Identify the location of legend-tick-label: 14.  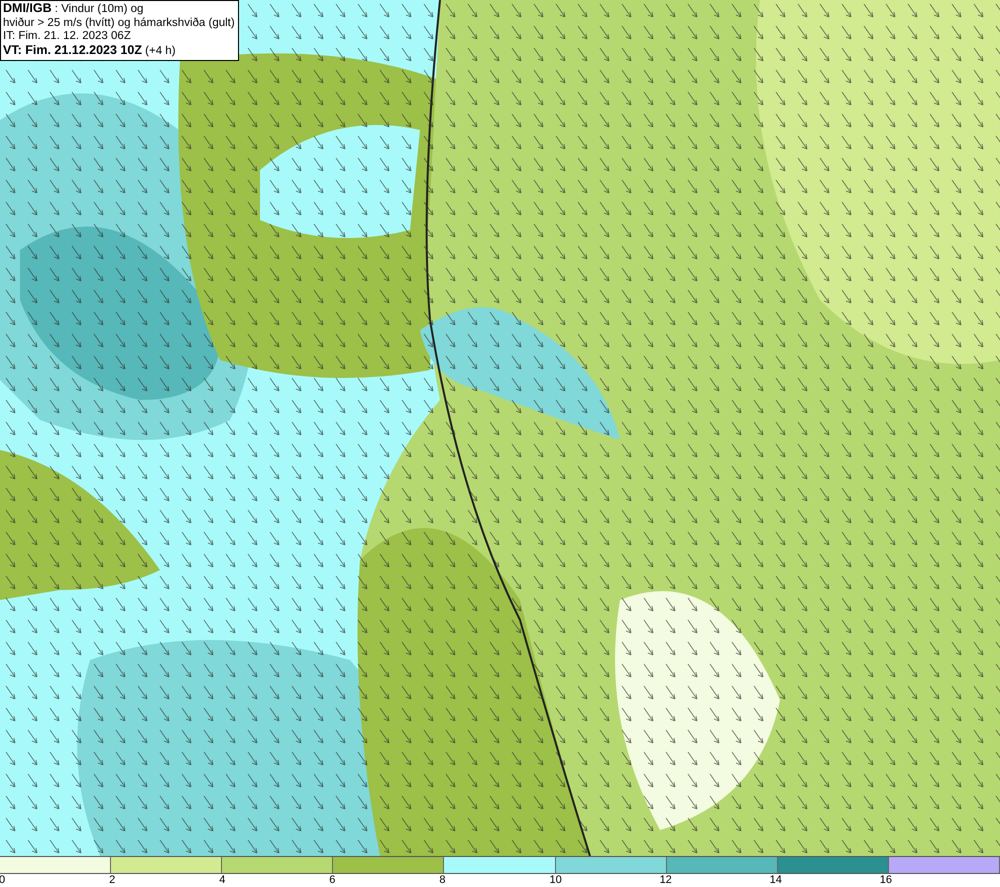
(776, 880).